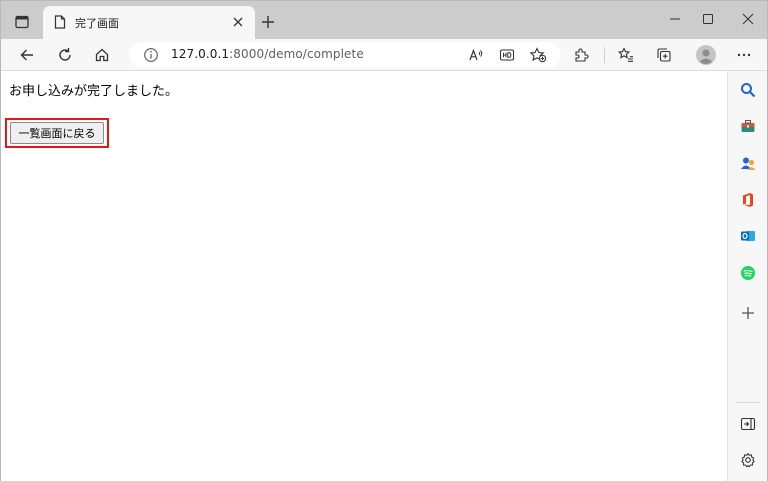 This screenshot has width=768, height=481. I want to click on sidebar-spotify-button, so click(748, 273).